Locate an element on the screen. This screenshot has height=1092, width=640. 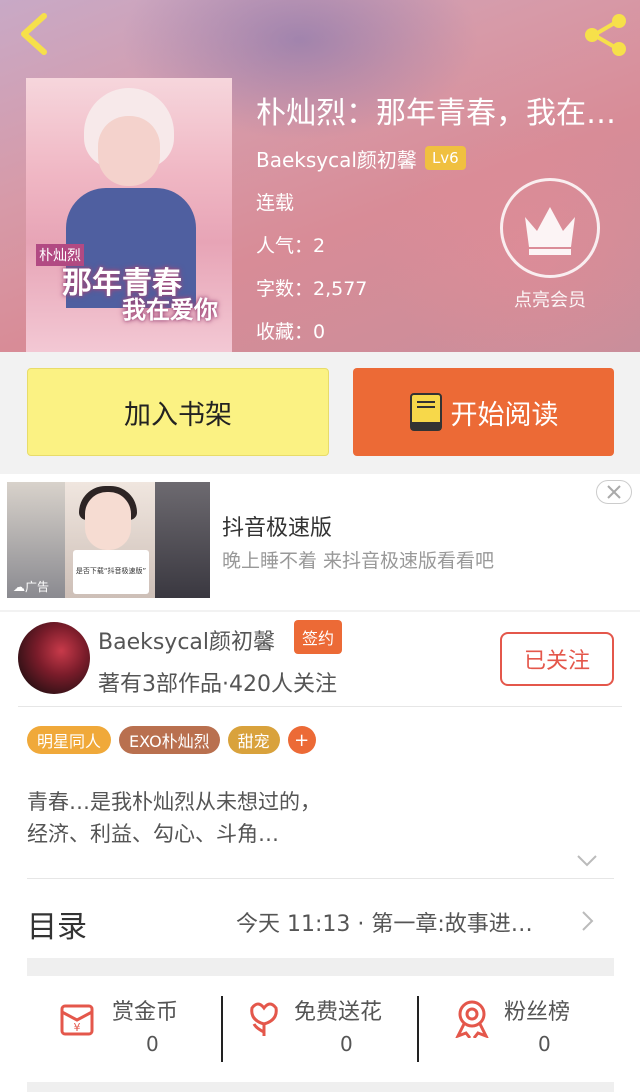
author-summary: 著有3部作品·420人关注 is located at coordinates (217, 684).